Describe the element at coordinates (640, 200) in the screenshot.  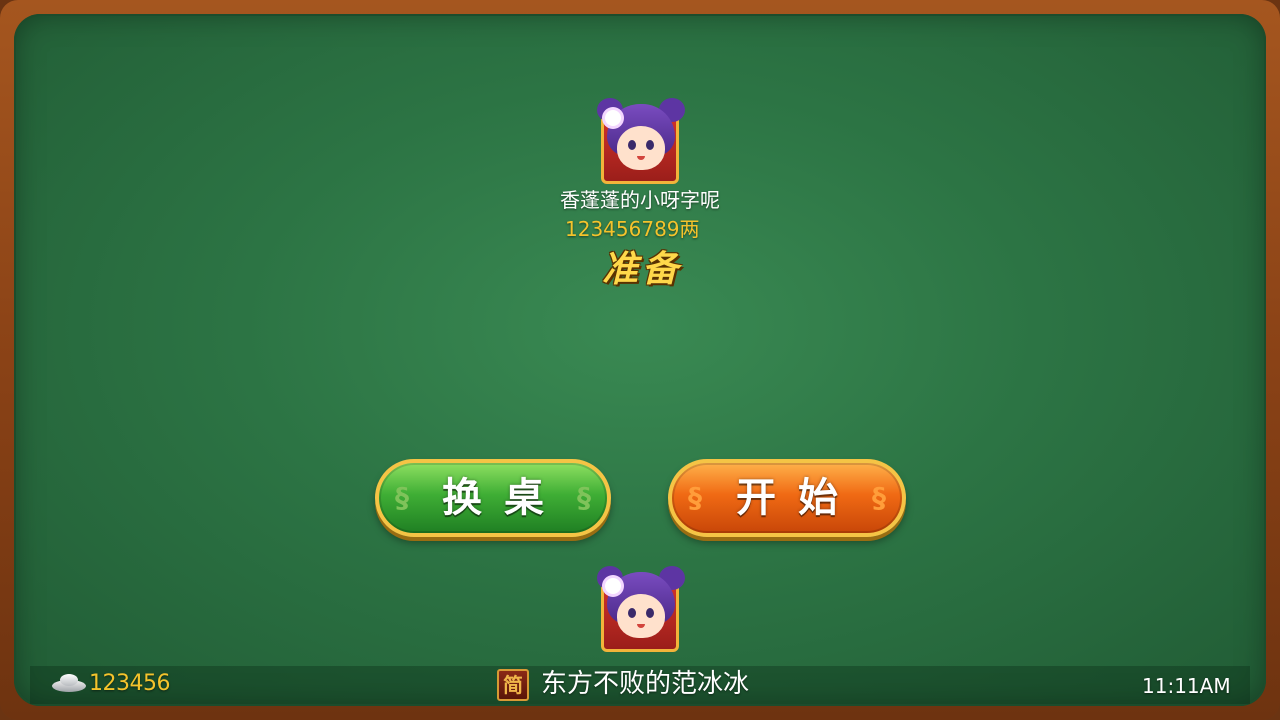
I see `top-player-name: 香蓬蓬的小呀字呢` at that location.